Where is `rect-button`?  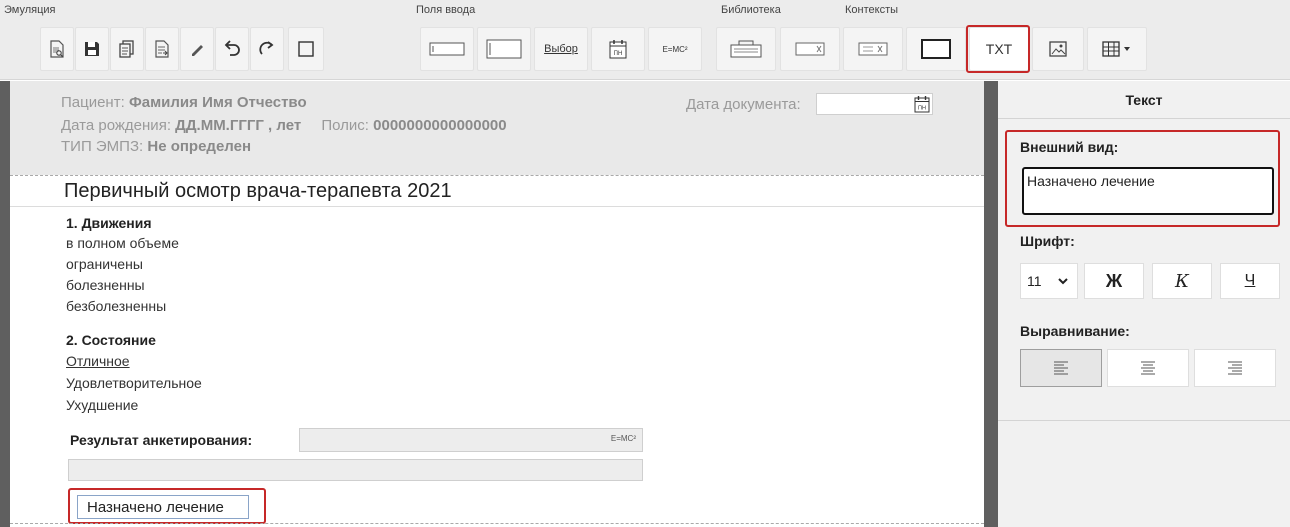
rect-button is located at coordinates (306, 49).